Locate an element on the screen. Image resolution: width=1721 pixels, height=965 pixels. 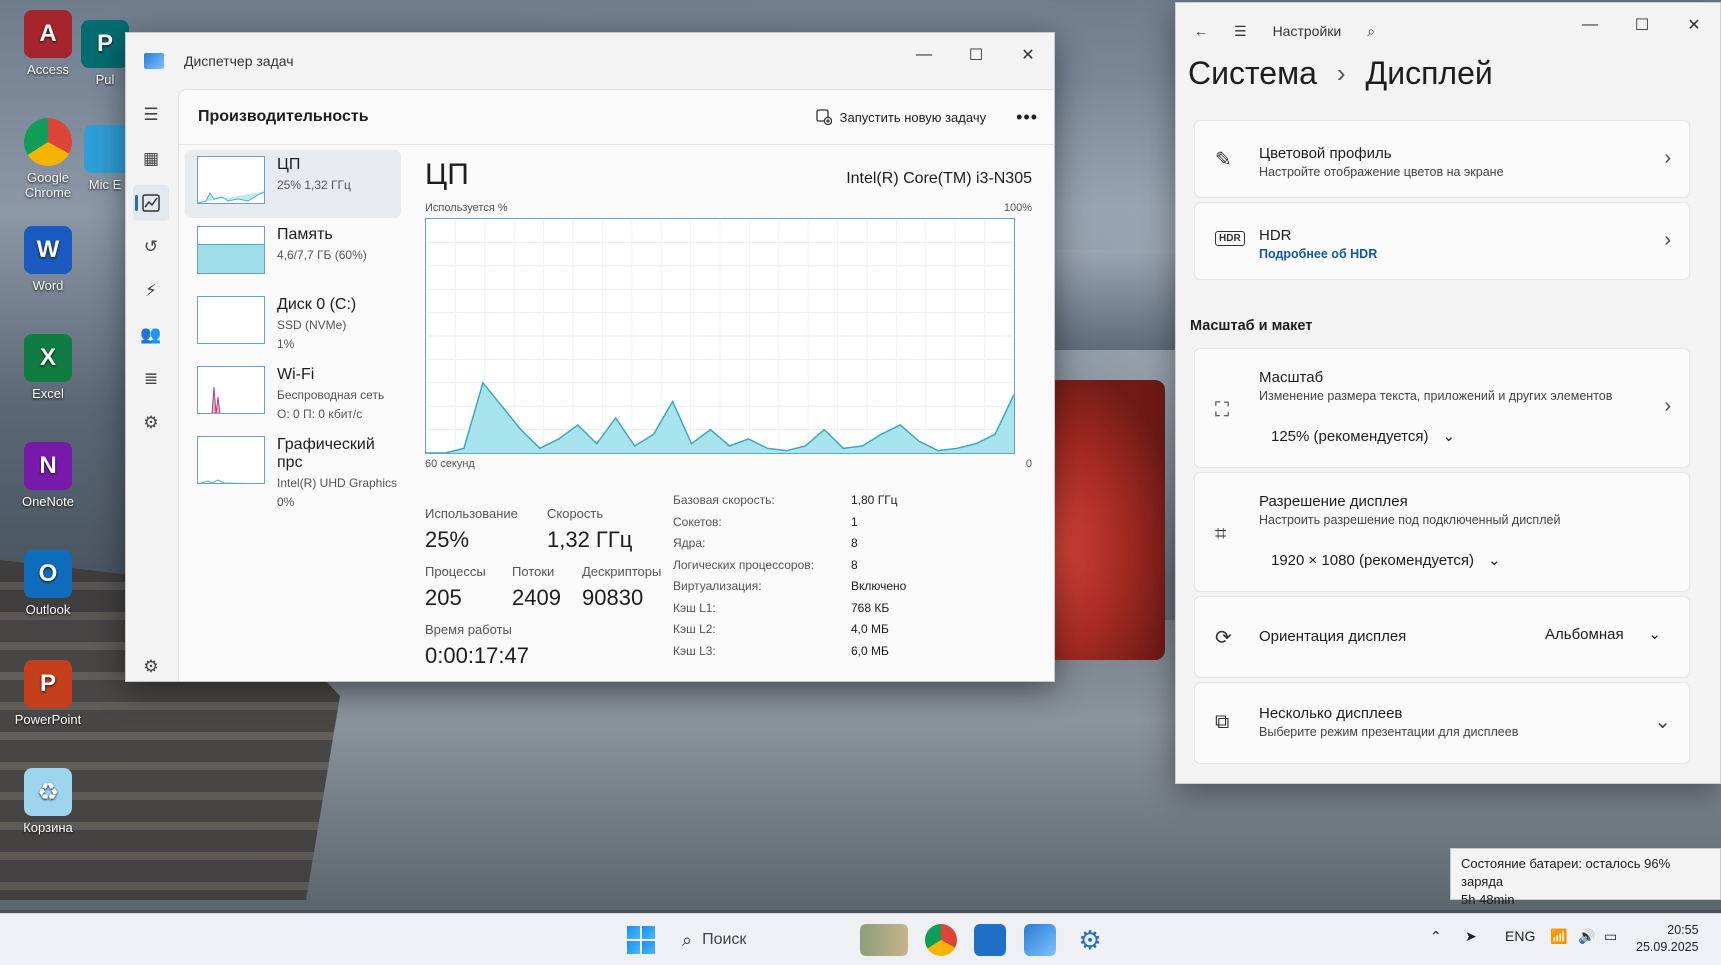
cpu-usage-graph is located at coordinates (720, 336).